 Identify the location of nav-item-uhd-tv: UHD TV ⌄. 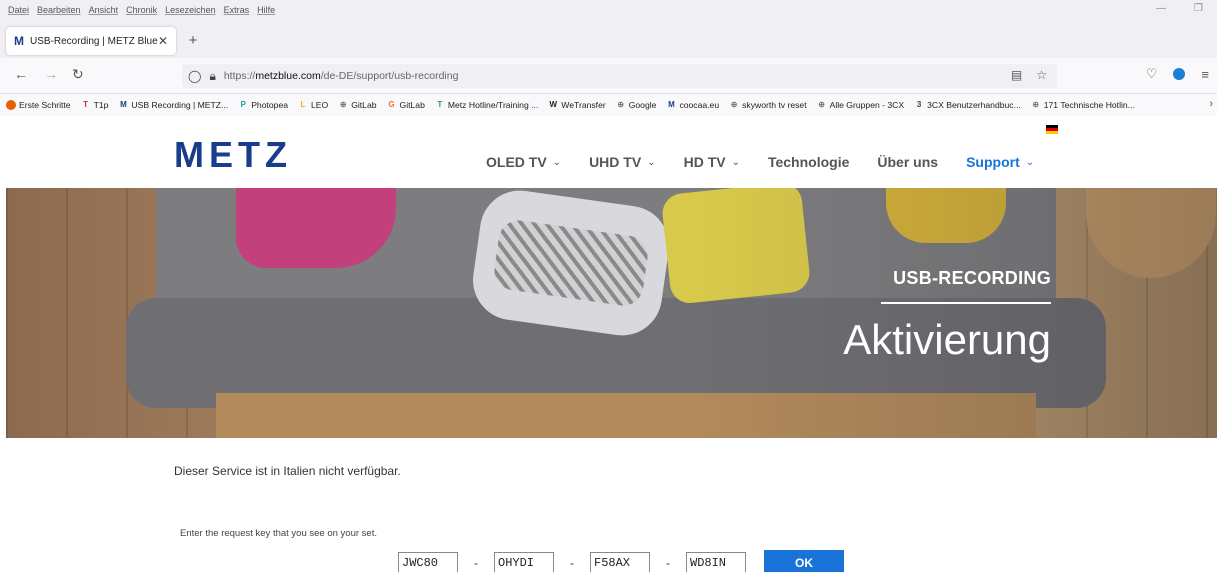
(622, 162).